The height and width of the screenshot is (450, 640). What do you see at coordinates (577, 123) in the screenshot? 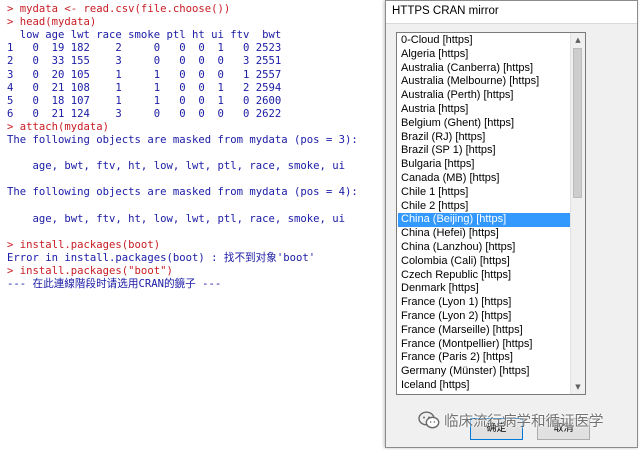
I see `scrollbar-thumb` at bounding box center [577, 123].